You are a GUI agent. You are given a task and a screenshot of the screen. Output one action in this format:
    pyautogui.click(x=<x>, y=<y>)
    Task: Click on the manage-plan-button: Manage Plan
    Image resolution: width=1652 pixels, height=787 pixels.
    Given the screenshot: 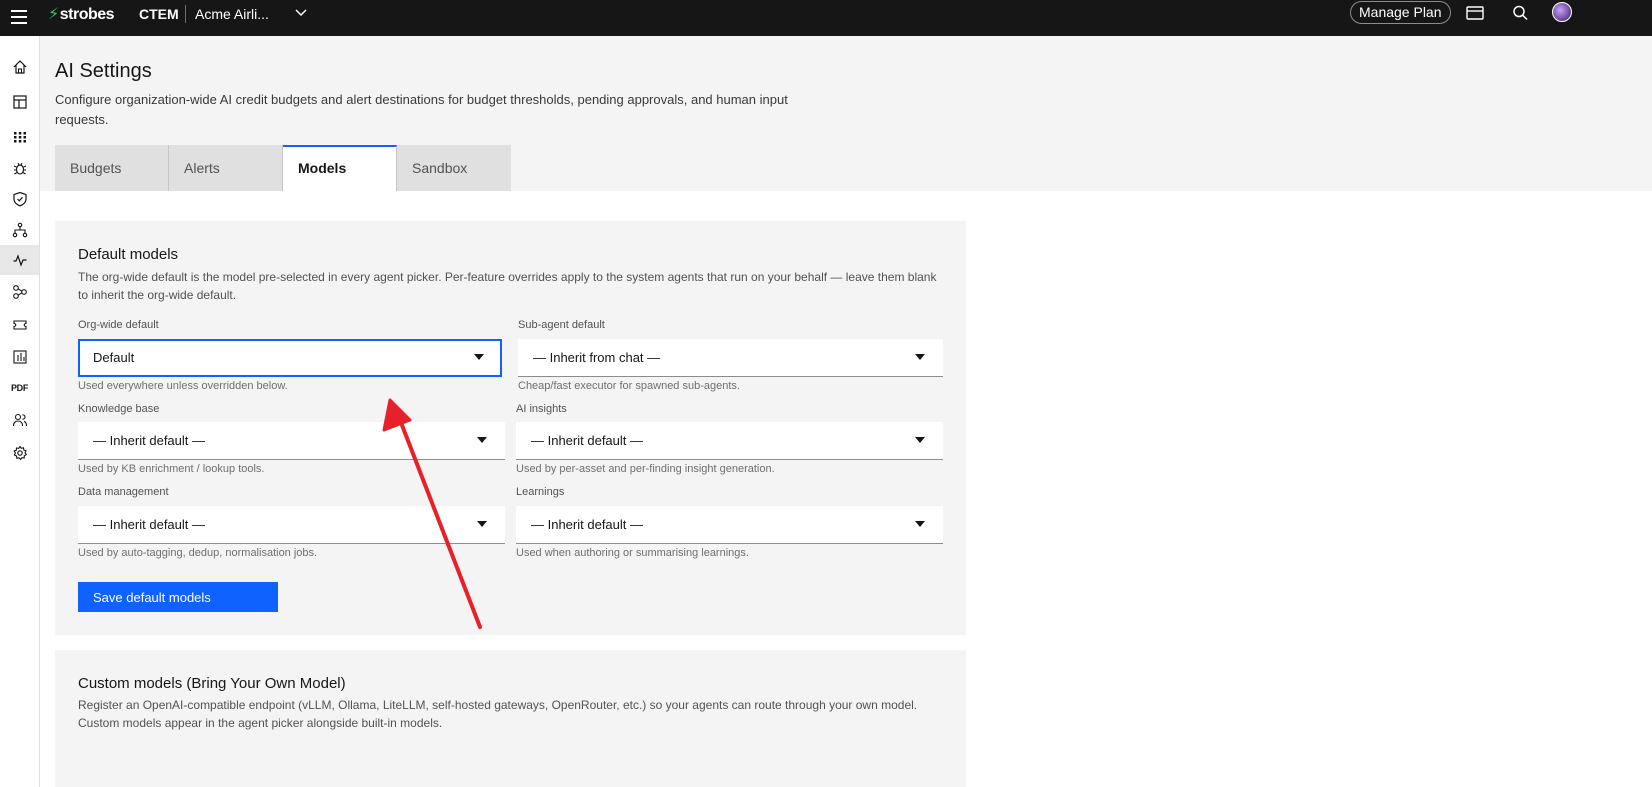 What is the action you would take?
    pyautogui.click(x=1400, y=12)
    